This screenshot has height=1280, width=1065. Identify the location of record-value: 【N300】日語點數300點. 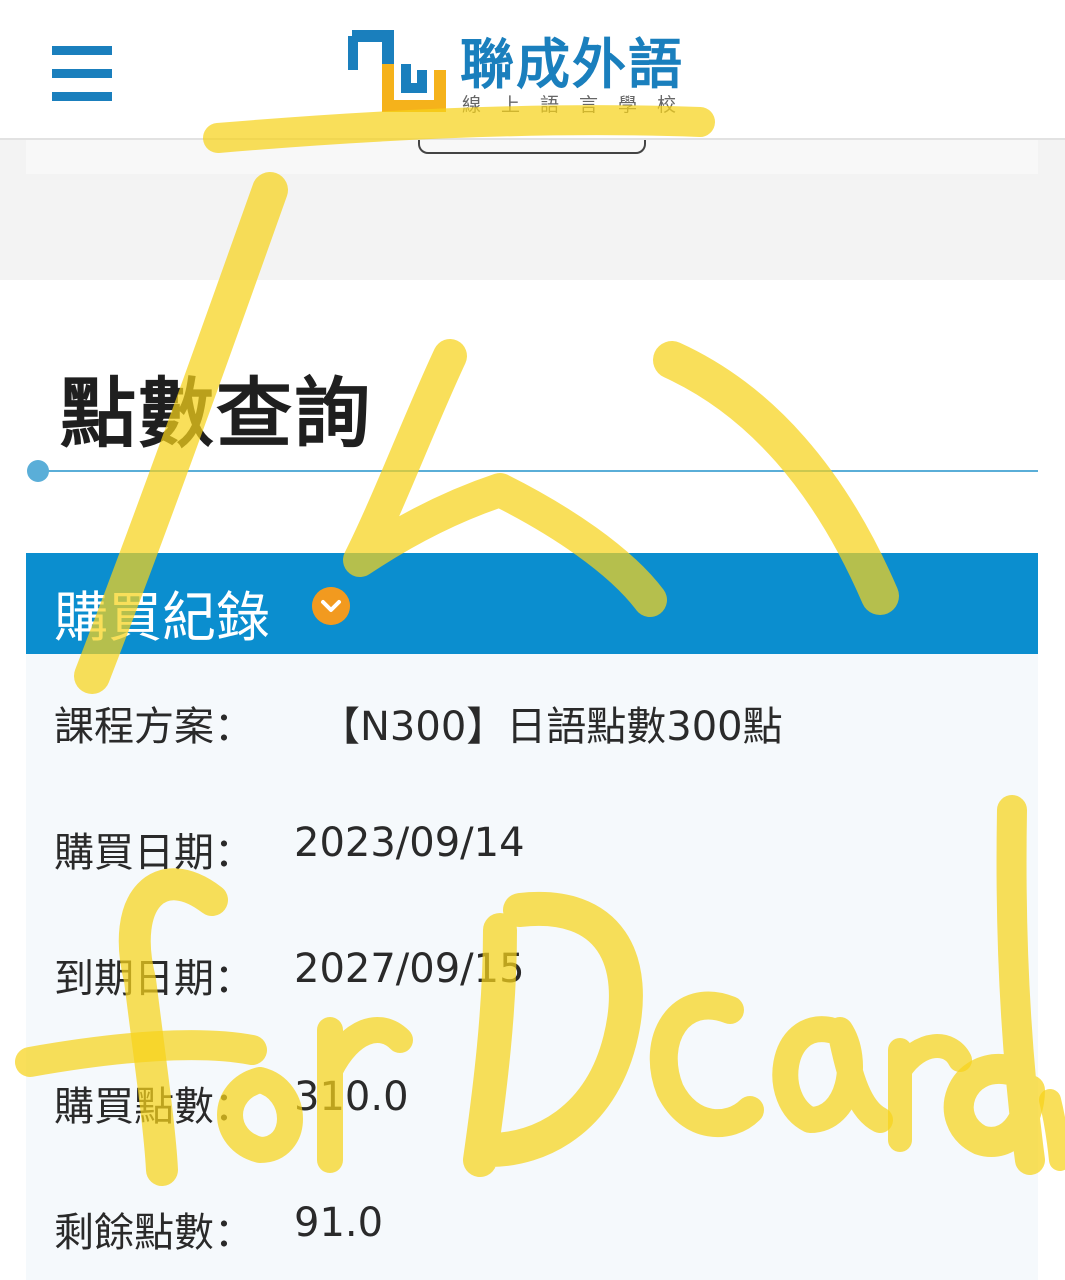
(551, 727).